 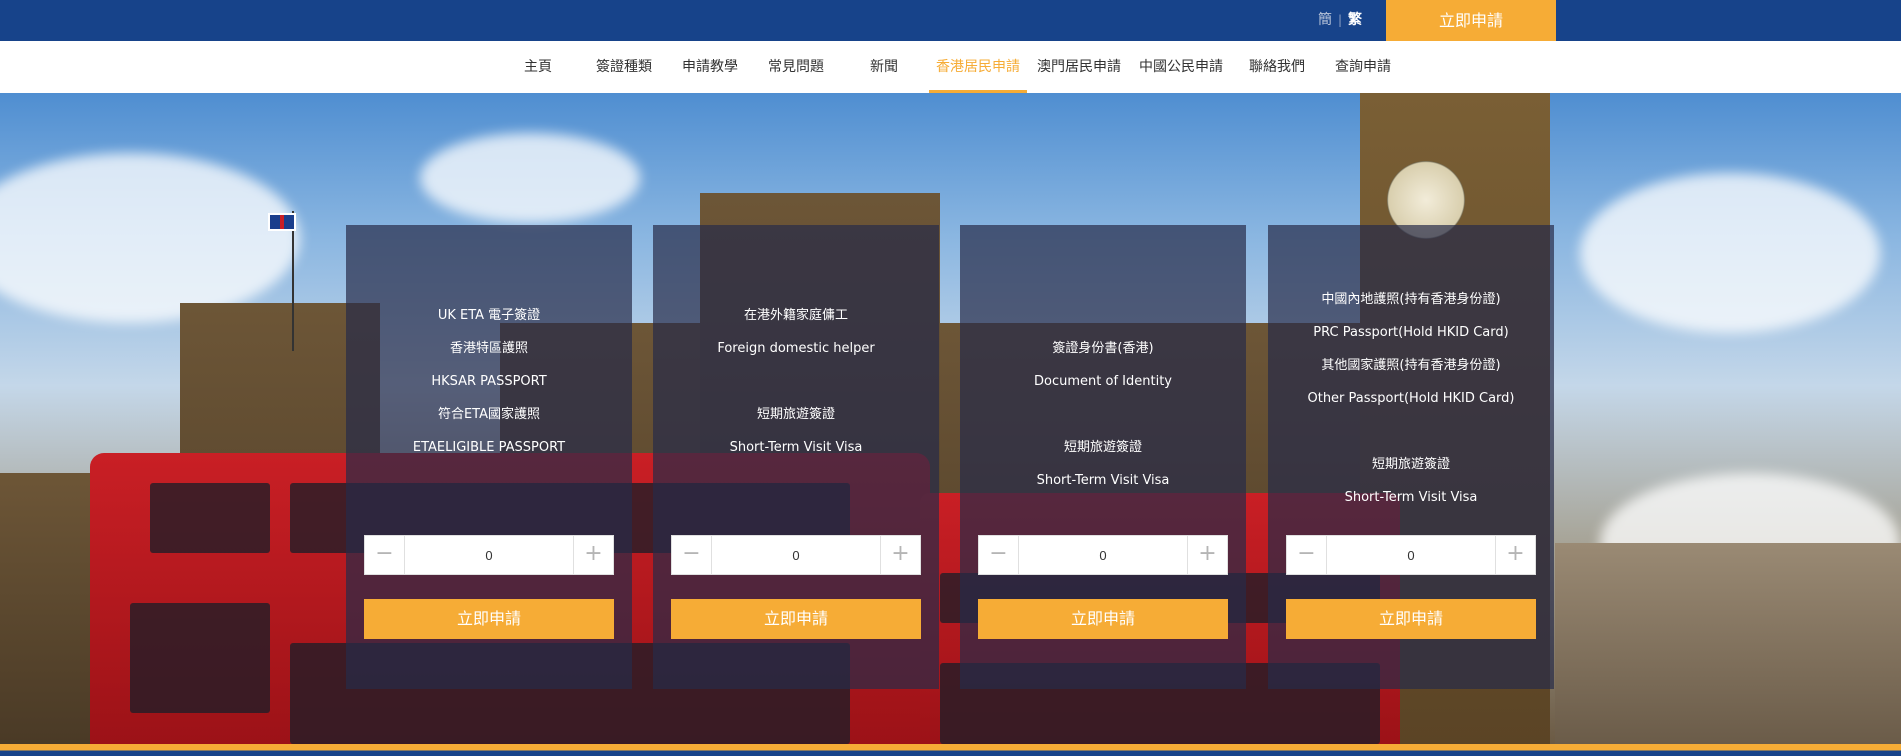 What do you see at coordinates (1079, 67) in the screenshot?
I see `nav-item-macau-residents: 澳門居民申請` at bounding box center [1079, 67].